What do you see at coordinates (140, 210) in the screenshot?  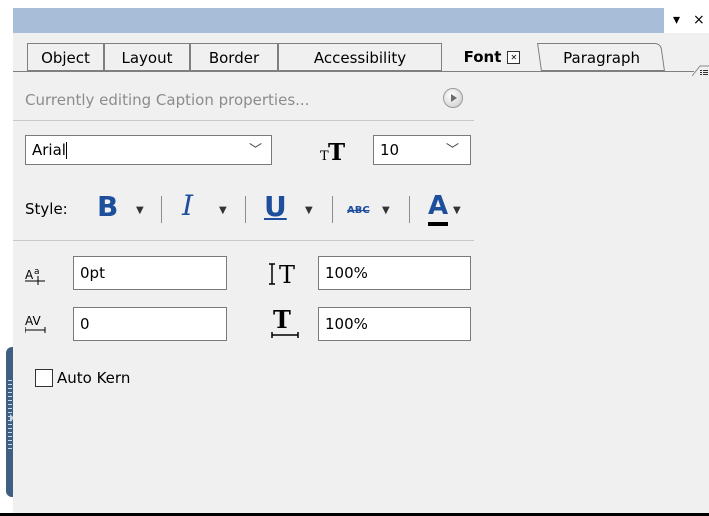 I see `bold-dropdown-icon: ▼` at bounding box center [140, 210].